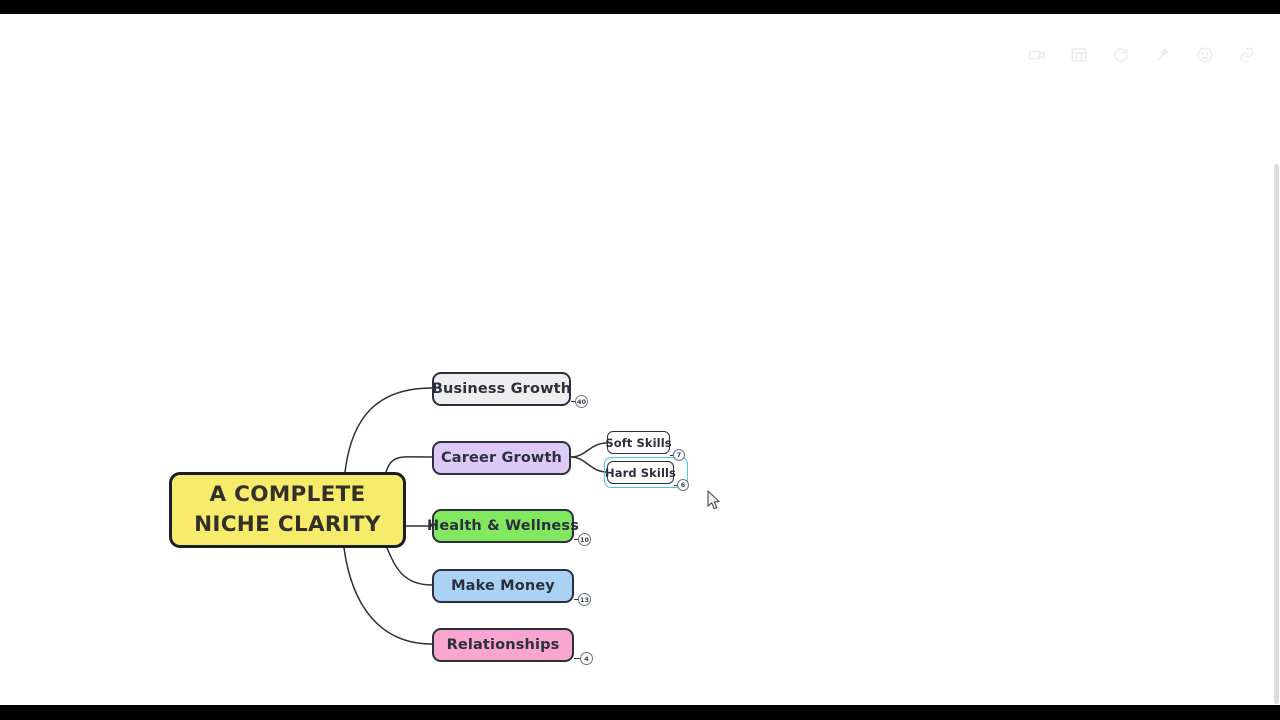  What do you see at coordinates (1037, 55) in the screenshot?
I see `video-camera-icon` at bounding box center [1037, 55].